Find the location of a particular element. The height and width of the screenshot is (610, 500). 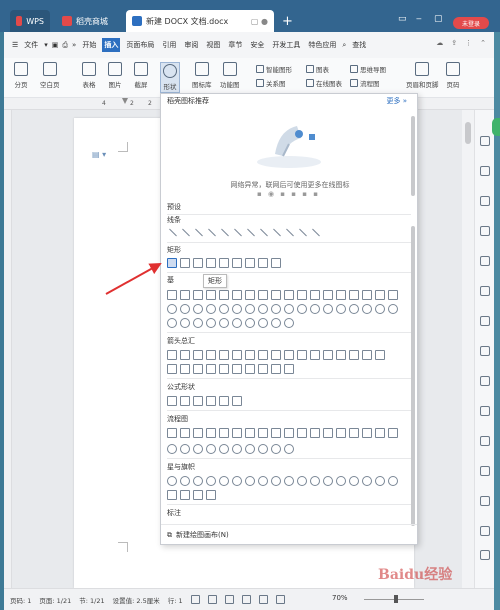

help-icon is located at coordinates (485, 531).